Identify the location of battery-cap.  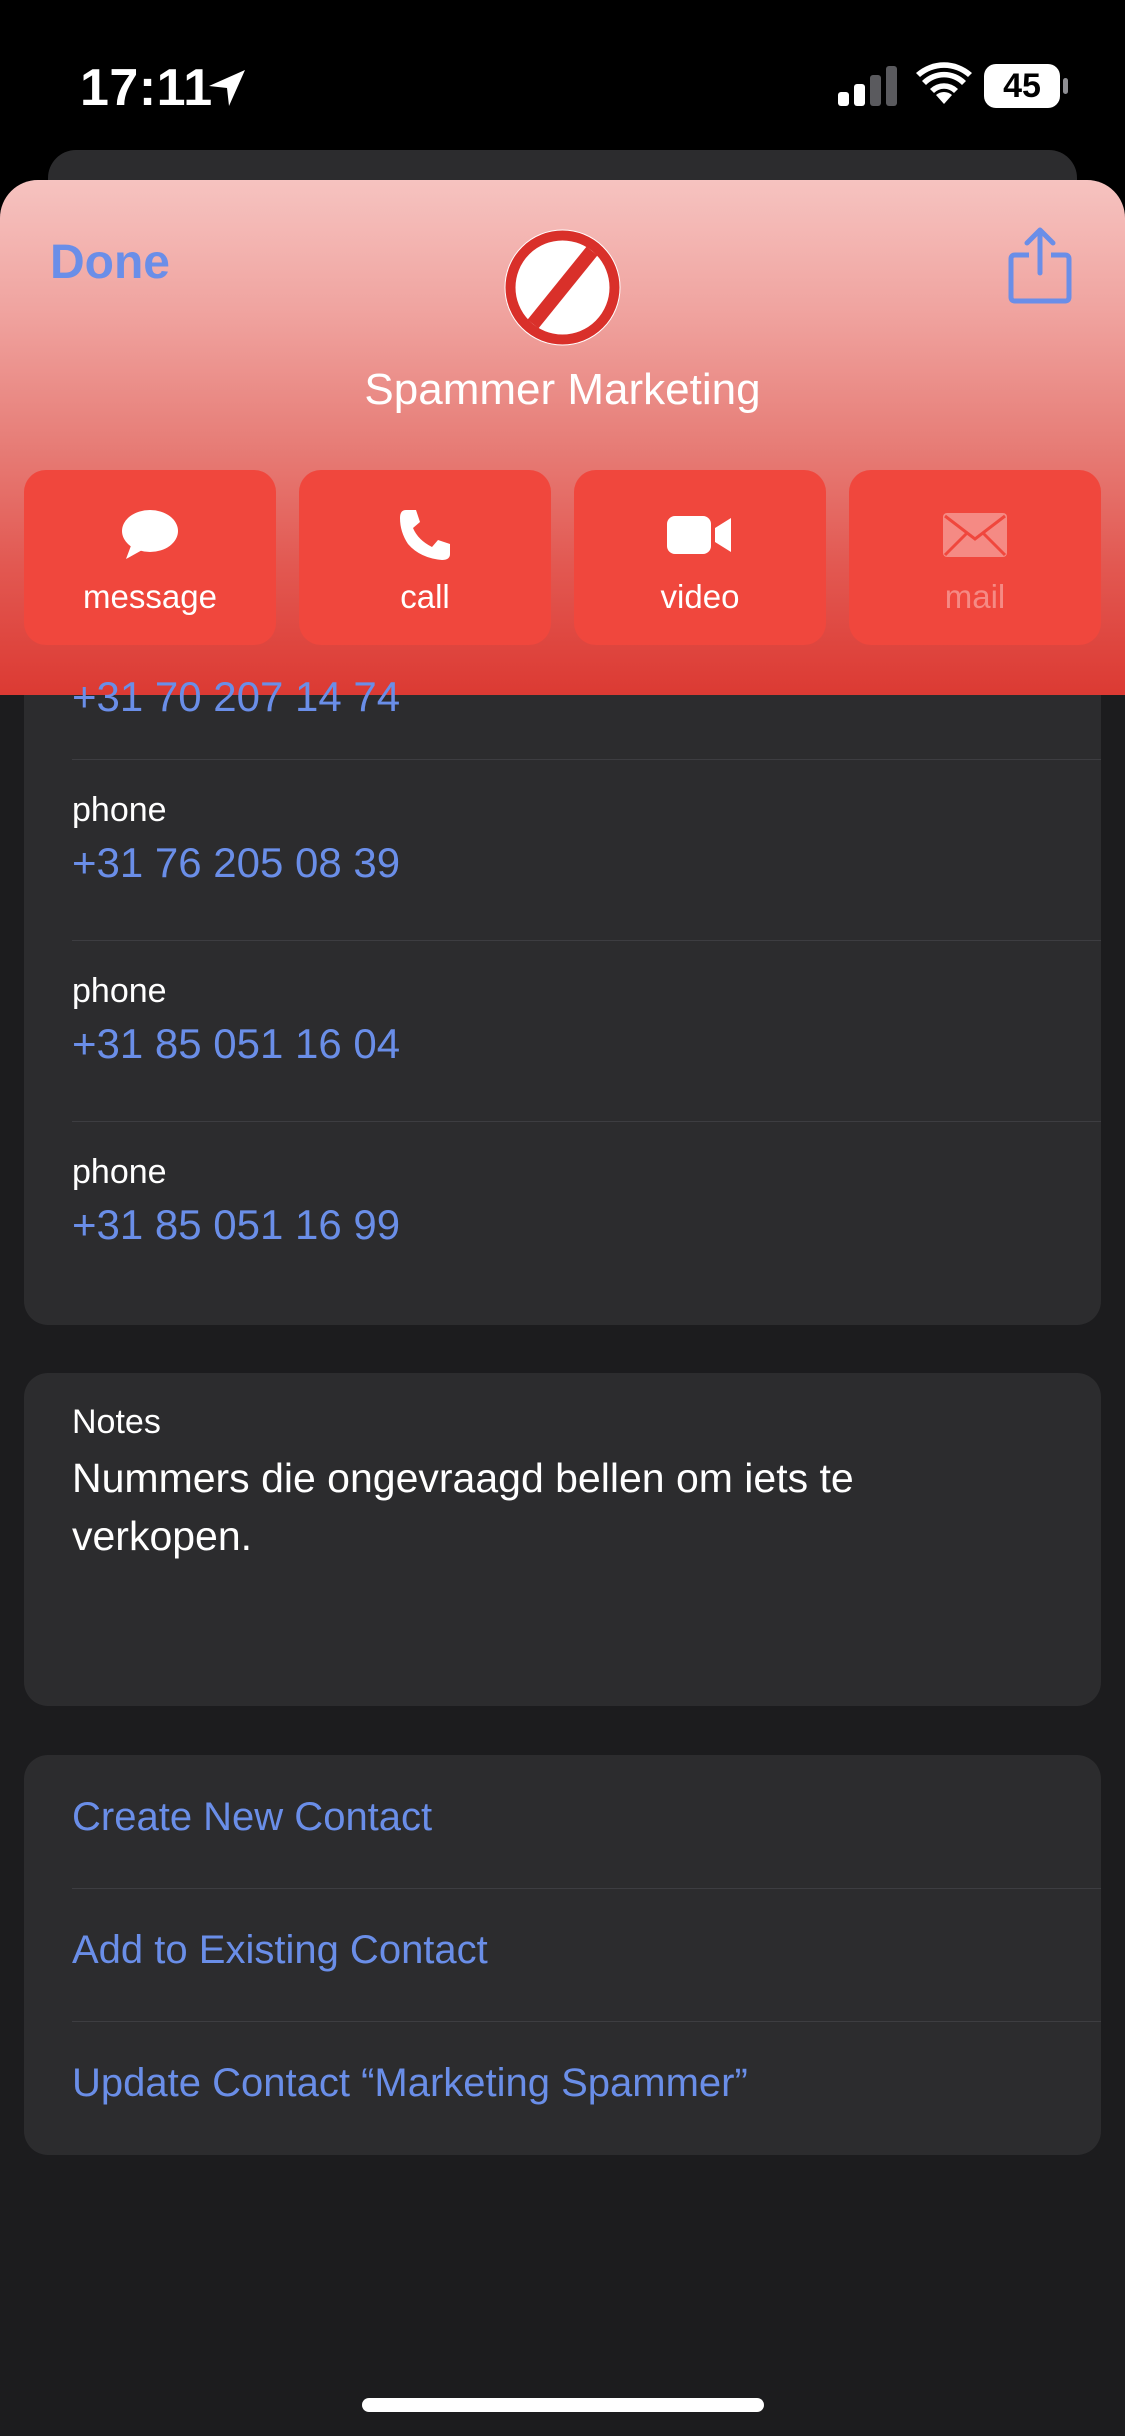
(1065, 86).